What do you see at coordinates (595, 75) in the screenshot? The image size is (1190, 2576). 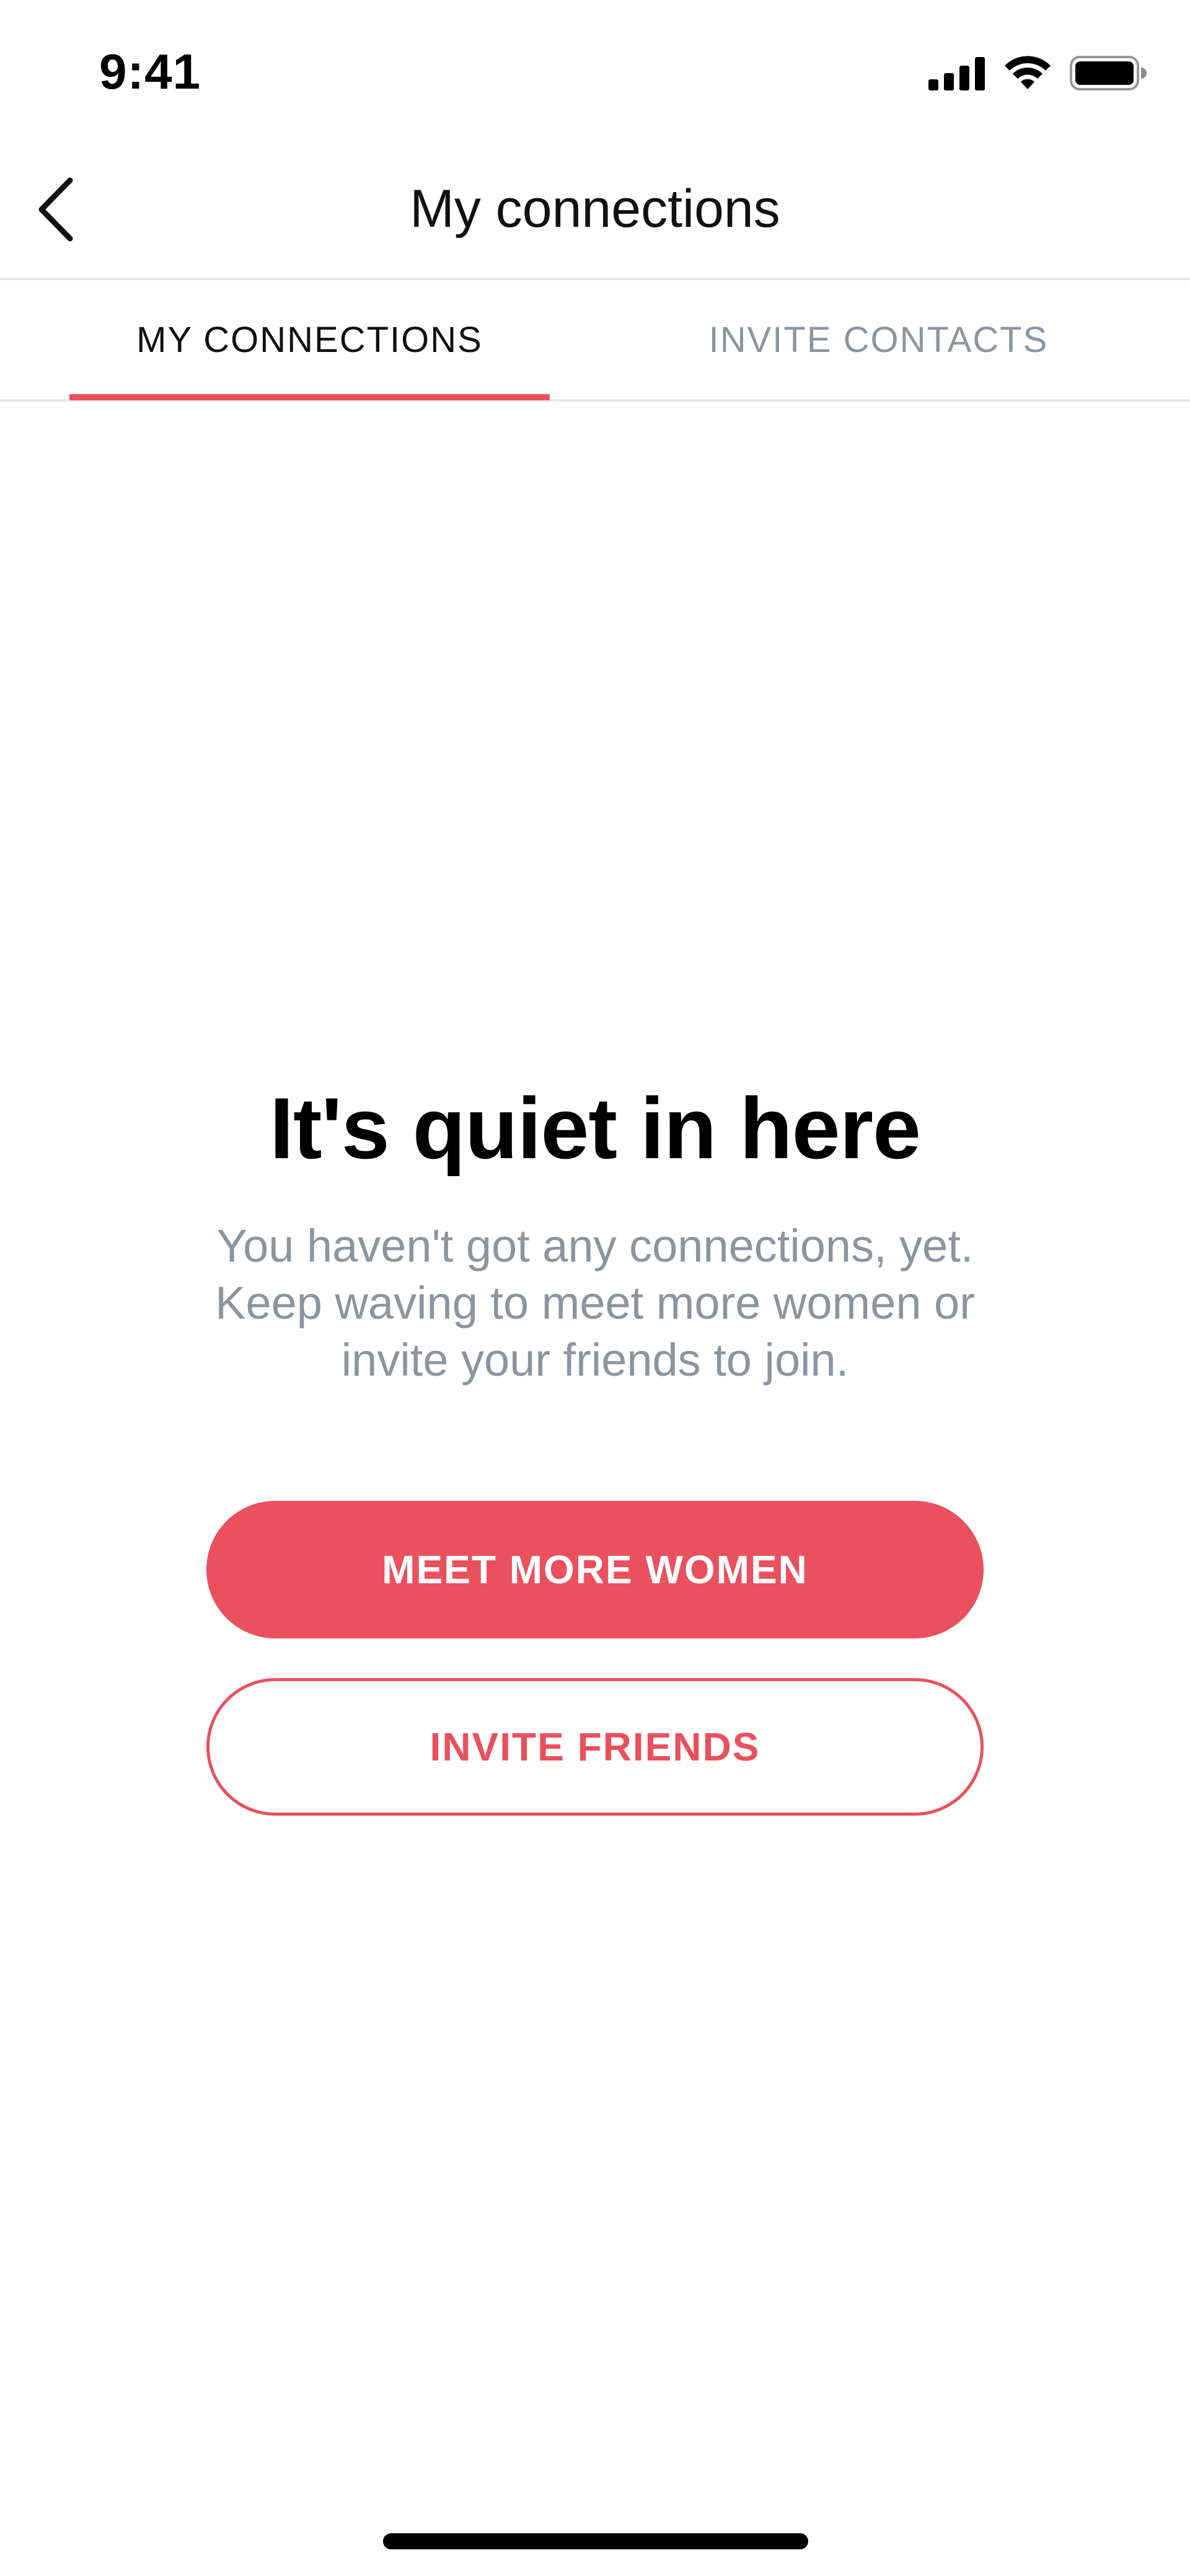 I see `status-bar: 9:41` at bounding box center [595, 75].